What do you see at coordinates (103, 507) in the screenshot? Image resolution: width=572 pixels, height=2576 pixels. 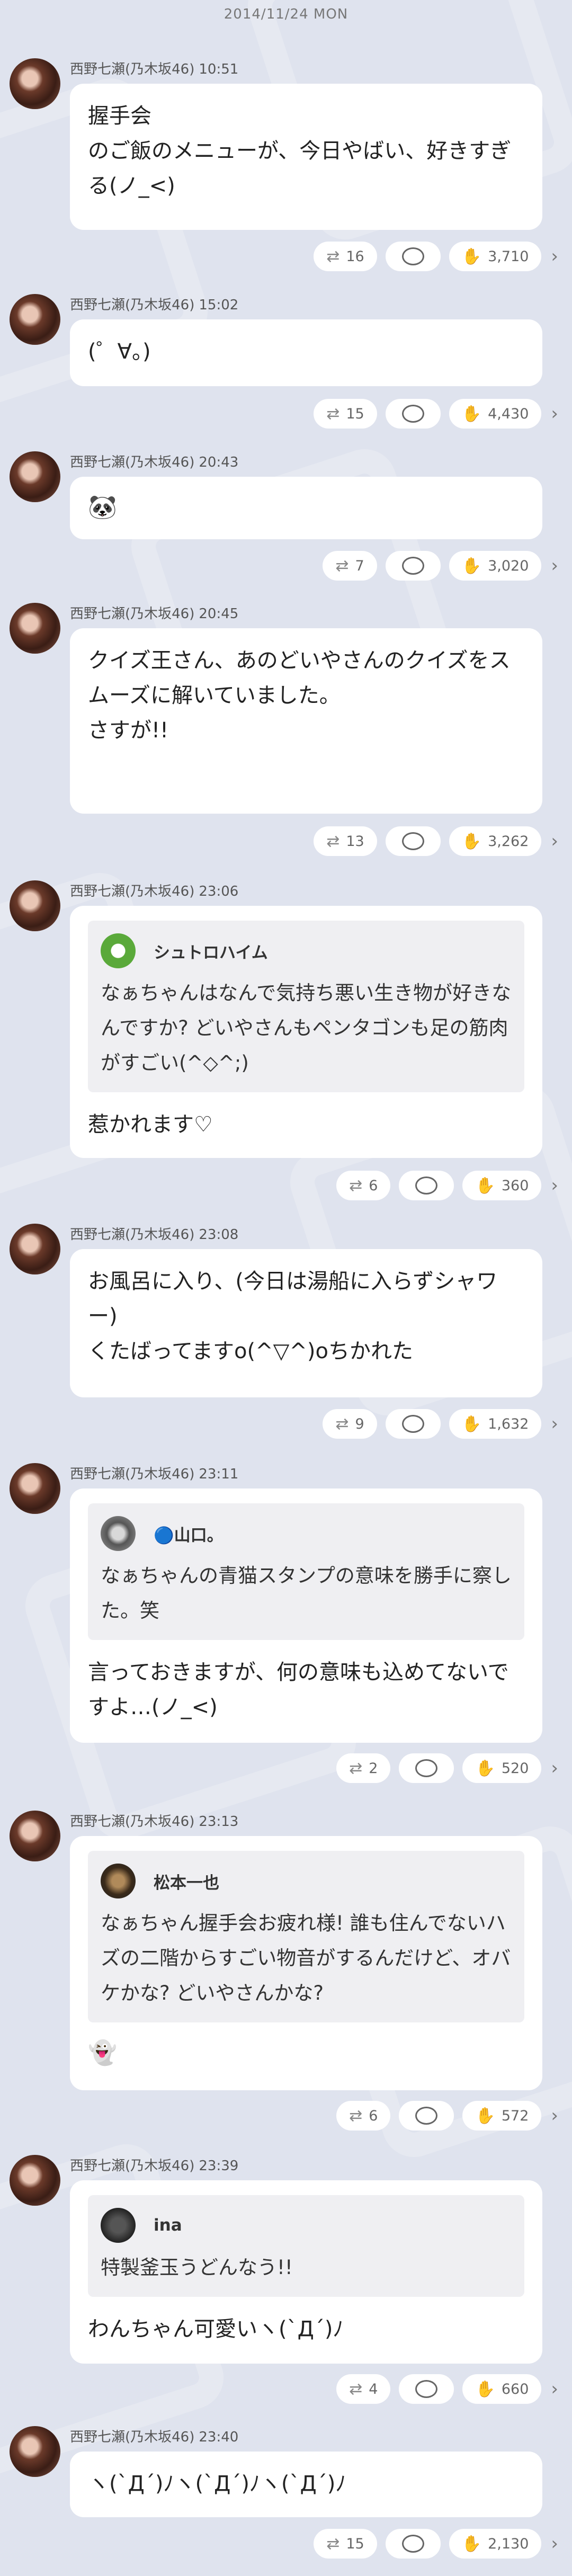 I see `sticker-image: 🐼` at bounding box center [103, 507].